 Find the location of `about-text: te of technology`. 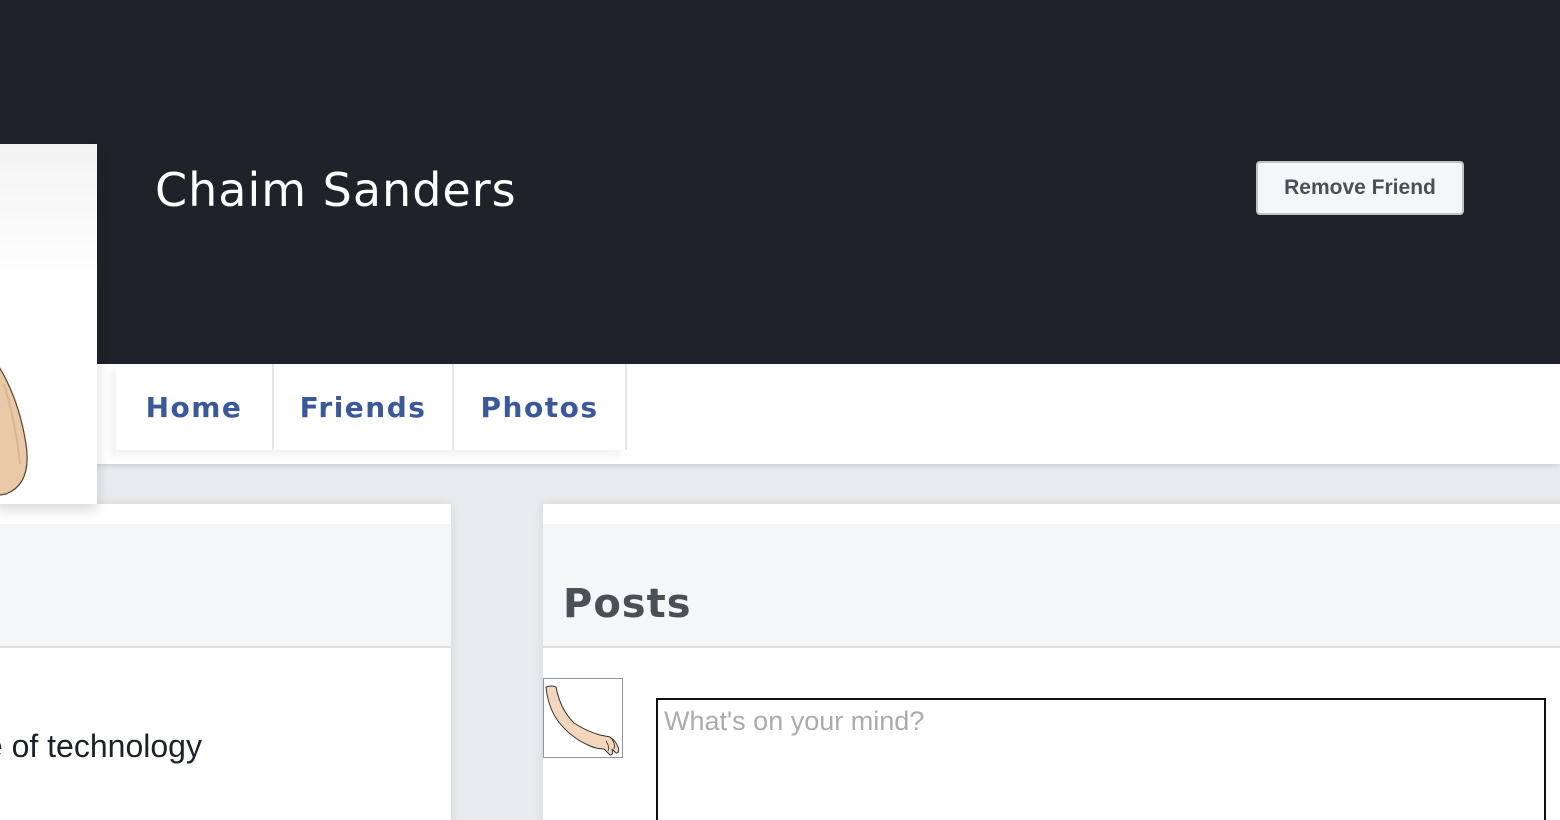

about-text: te of technology is located at coordinates (101, 746).